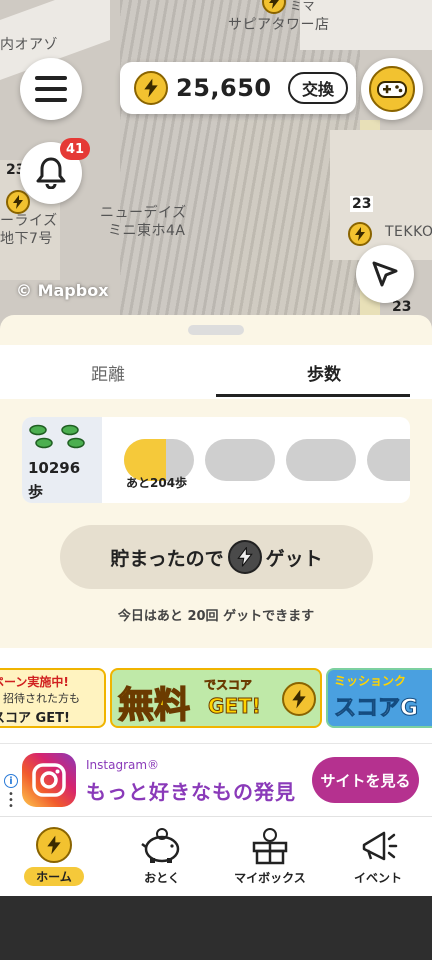 This screenshot has width=432, height=960. Describe the element at coordinates (270, 846) in the screenshot. I see `gift-box-icon` at that location.